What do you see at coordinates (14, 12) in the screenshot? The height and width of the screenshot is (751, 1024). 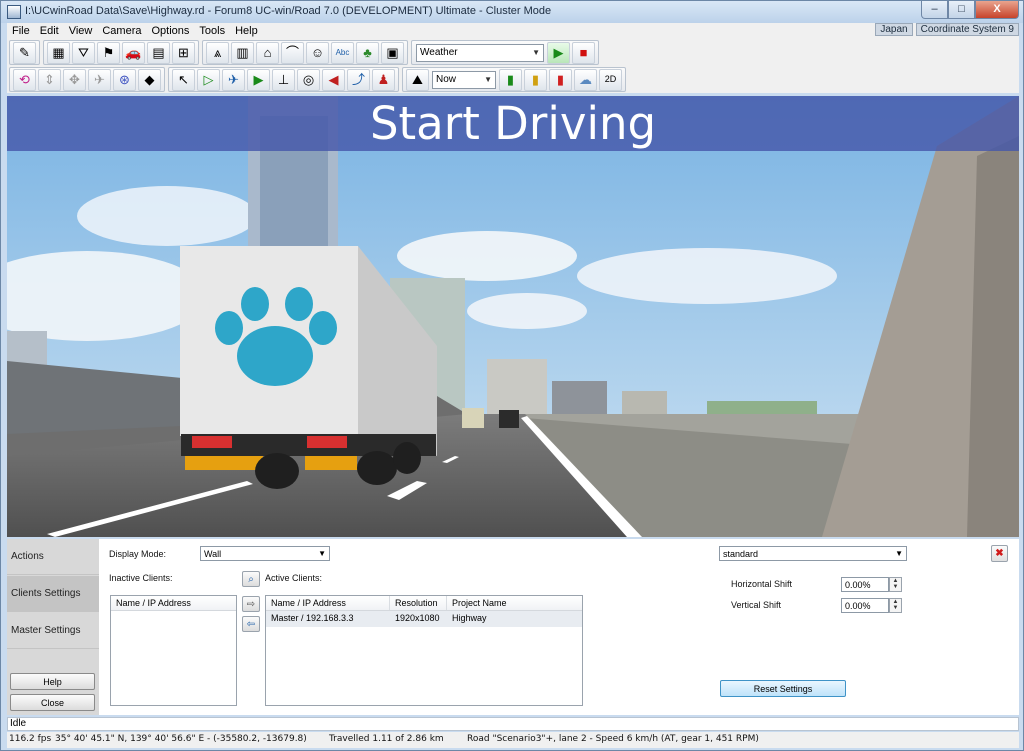 I see `app-icon` at bounding box center [14, 12].